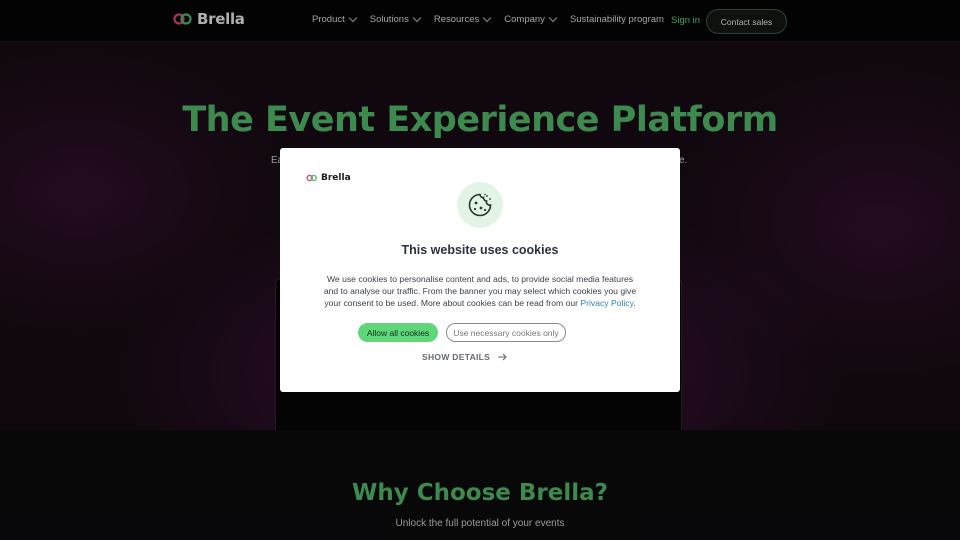 The image size is (960, 540). Describe the element at coordinates (336, 178) in the screenshot. I see `modal-brand-name: Brella` at that location.